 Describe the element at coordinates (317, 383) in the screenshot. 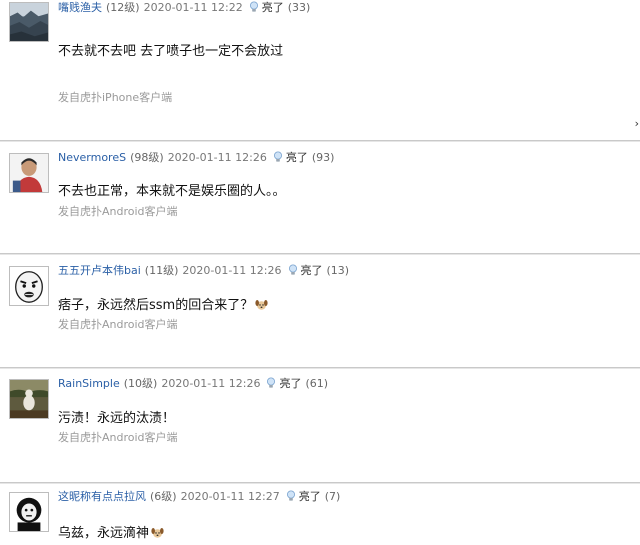

I see `like-count: (61)` at that location.